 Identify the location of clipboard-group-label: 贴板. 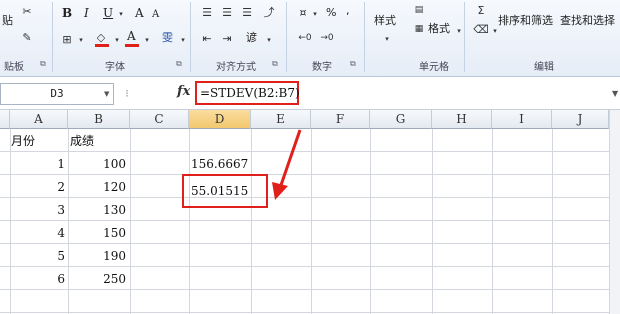
(14, 67).